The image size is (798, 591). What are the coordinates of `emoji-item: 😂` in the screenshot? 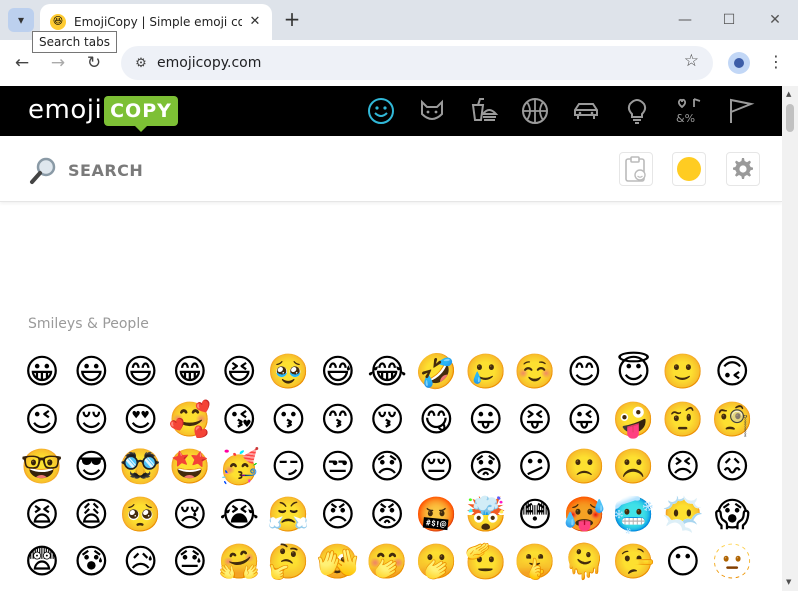 It's located at (387, 372).